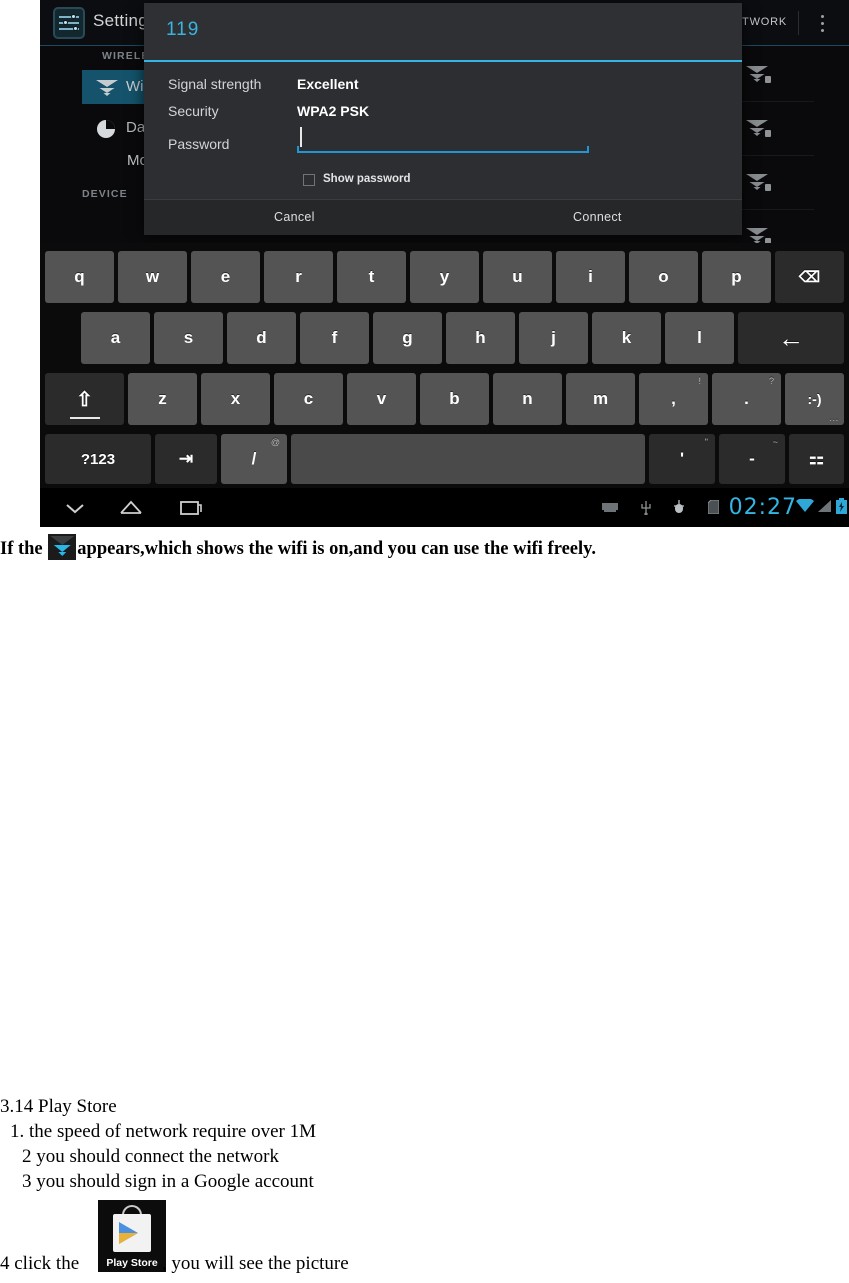 This screenshot has width=849, height=1283. I want to click on text-cursor, so click(301, 137).